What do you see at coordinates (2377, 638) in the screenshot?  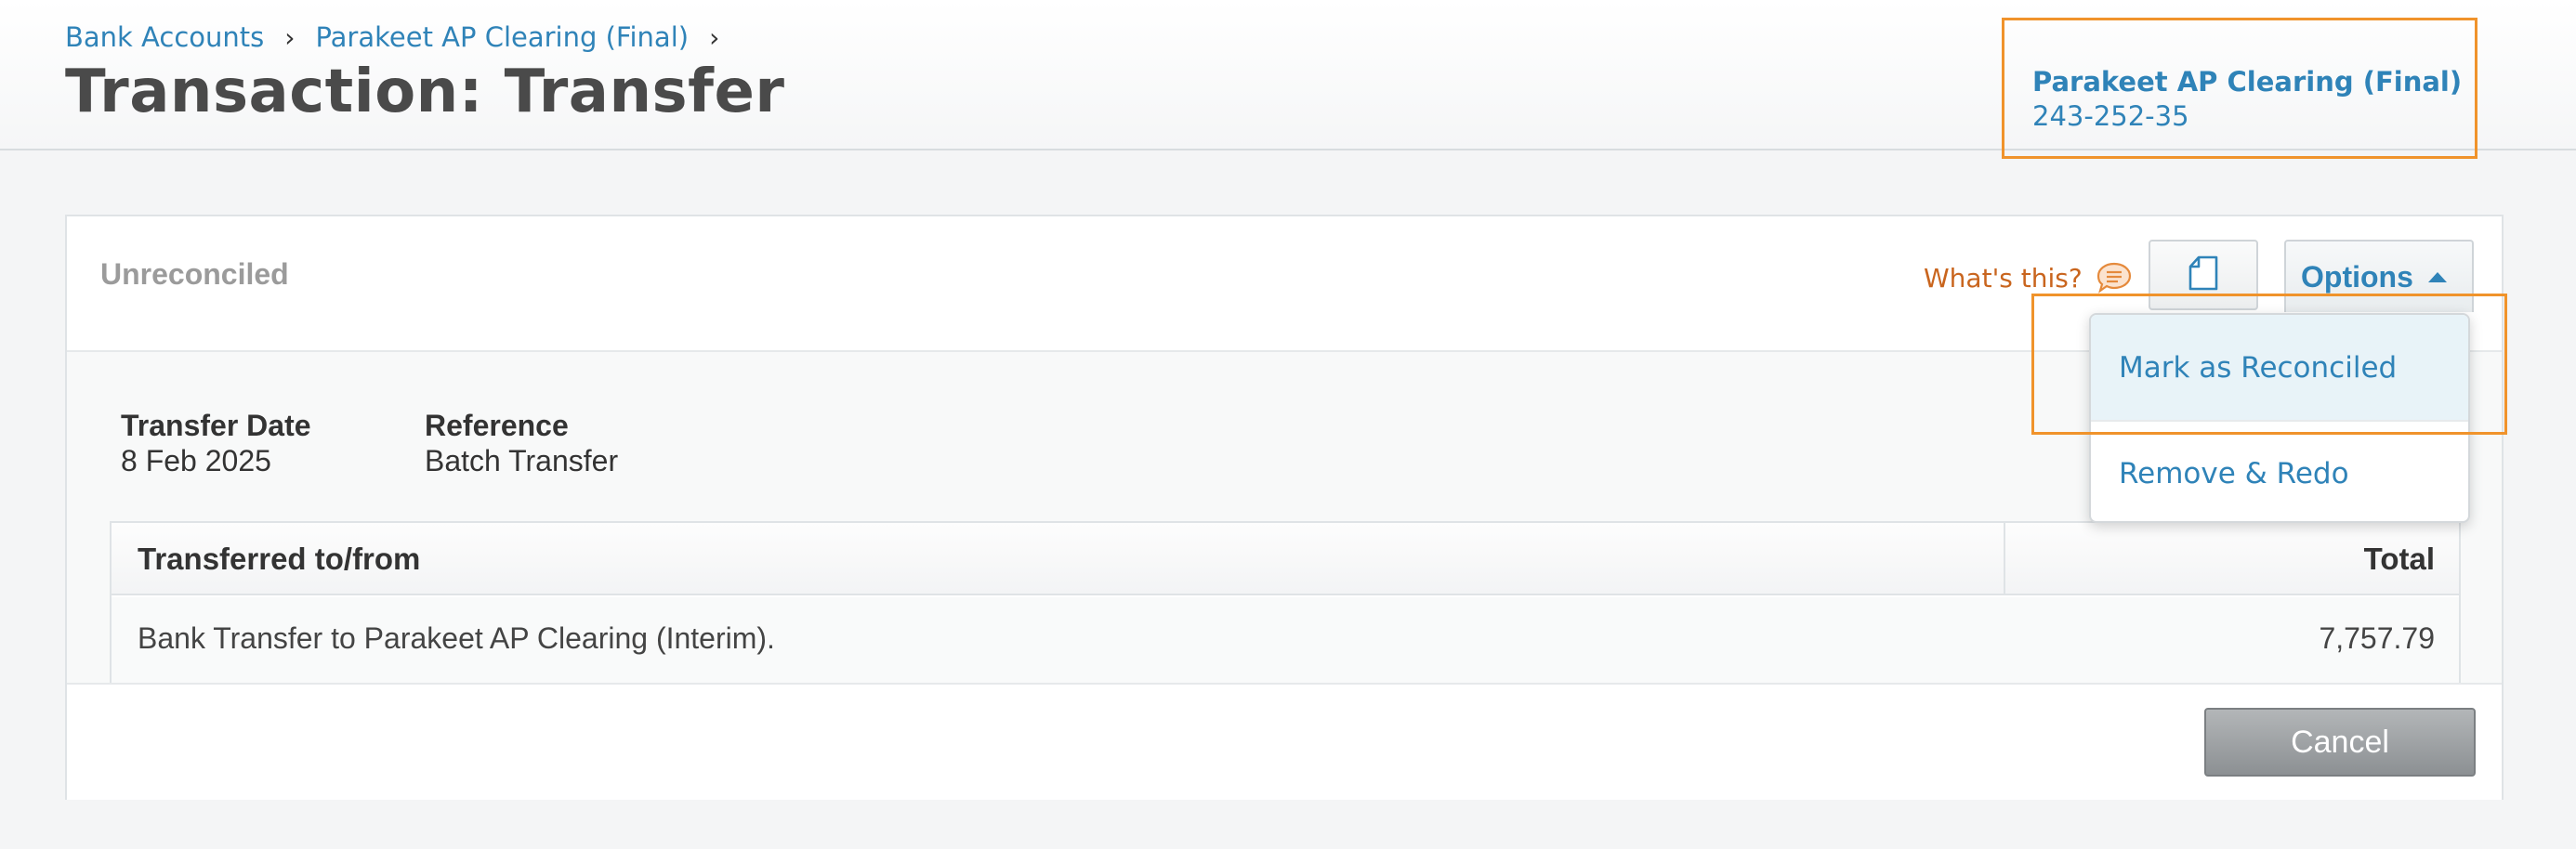 I see `row-total: 7,757.79` at bounding box center [2377, 638].